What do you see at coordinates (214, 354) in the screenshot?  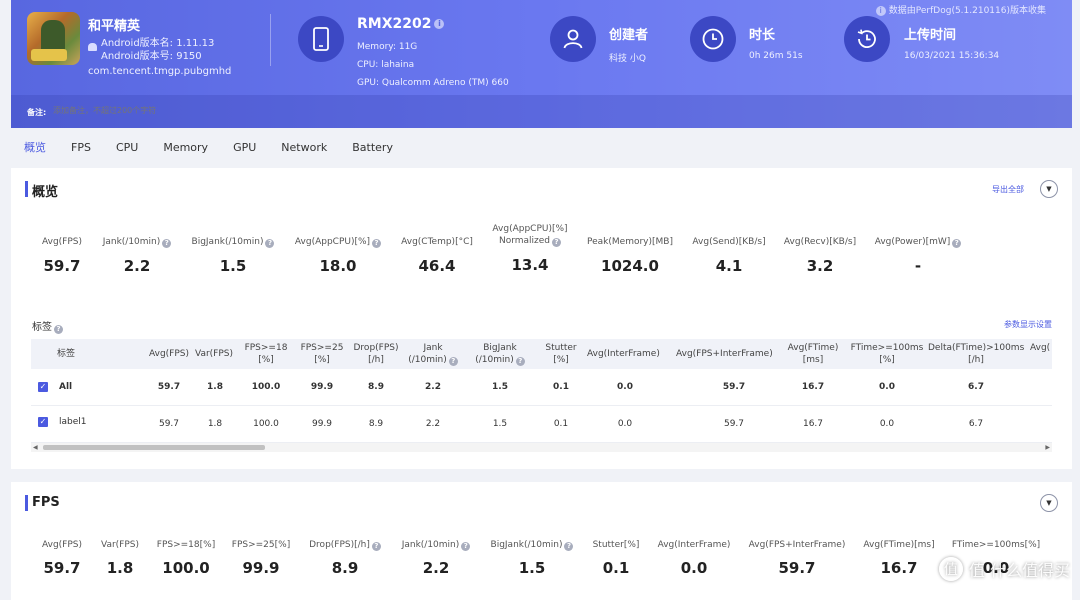 I see `col-header: Var(FPS)` at bounding box center [214, 354].